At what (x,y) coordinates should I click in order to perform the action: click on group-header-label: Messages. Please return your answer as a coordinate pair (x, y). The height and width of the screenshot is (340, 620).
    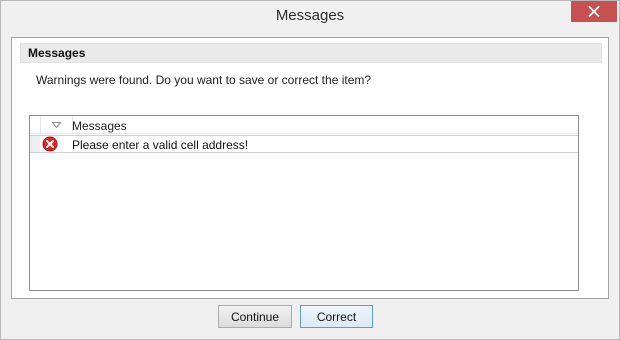
    Looking at the image, I should click on (57, 53).